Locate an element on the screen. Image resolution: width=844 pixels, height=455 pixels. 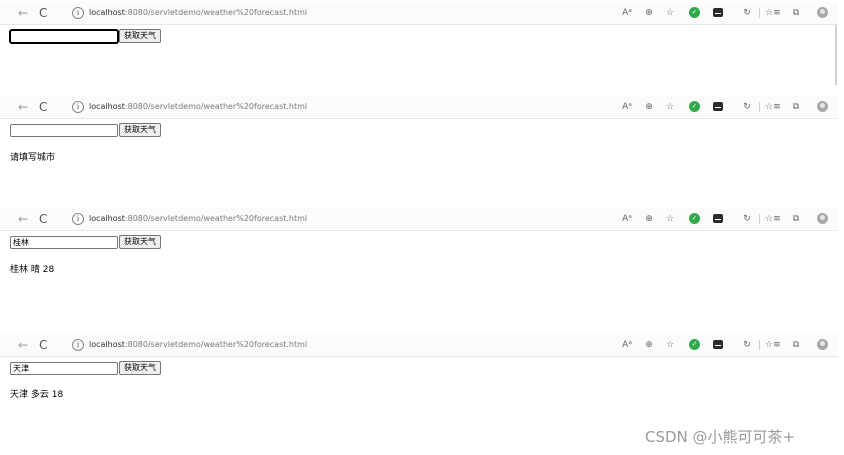
weather-result-text: 请填写城市 is located at coordinates (33, 158).